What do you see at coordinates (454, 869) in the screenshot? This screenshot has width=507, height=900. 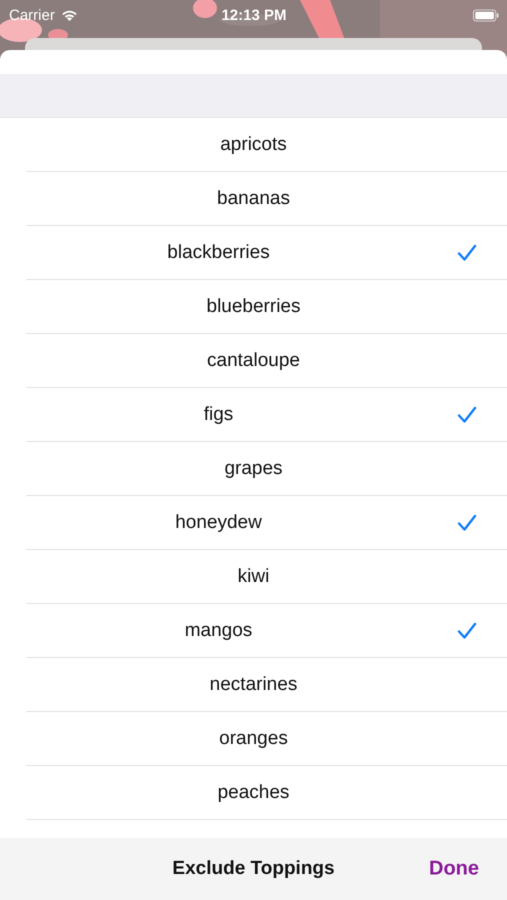 I see `done-button: Done` at bounding box center [454, 869].